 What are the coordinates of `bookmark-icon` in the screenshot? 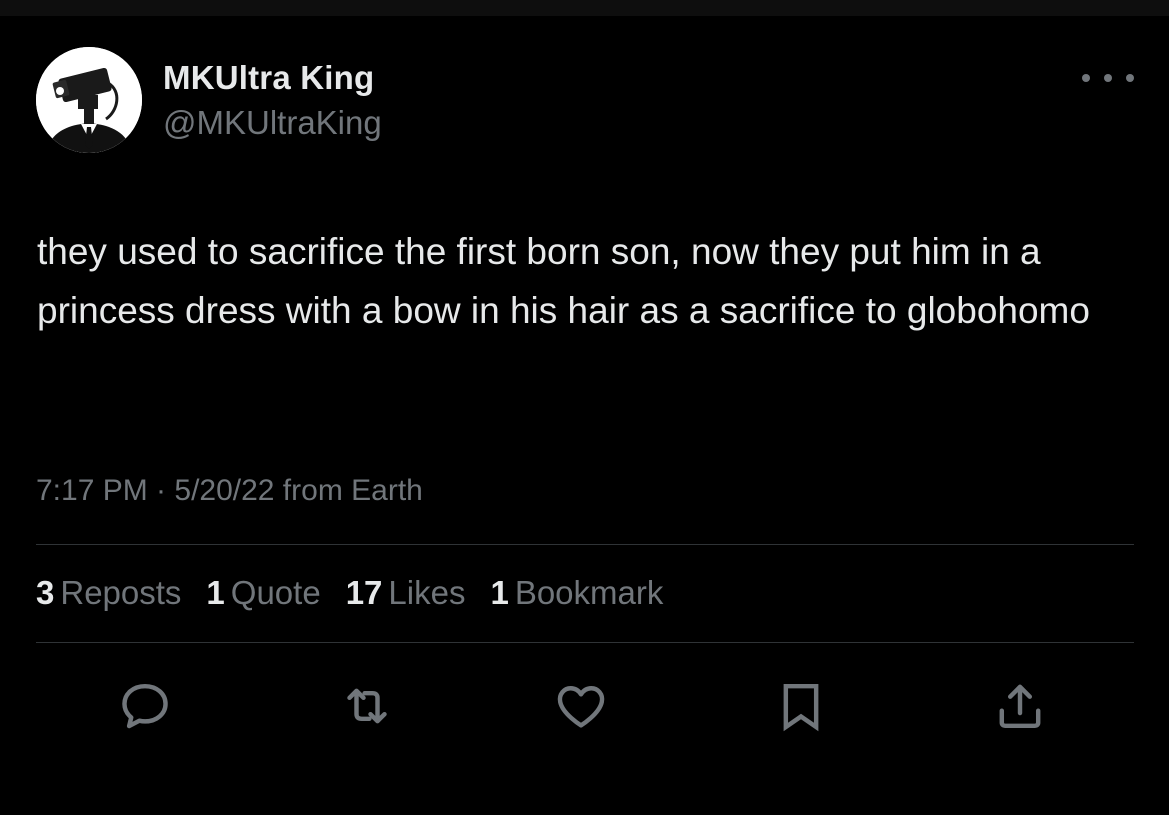 It's located at (801, 707).